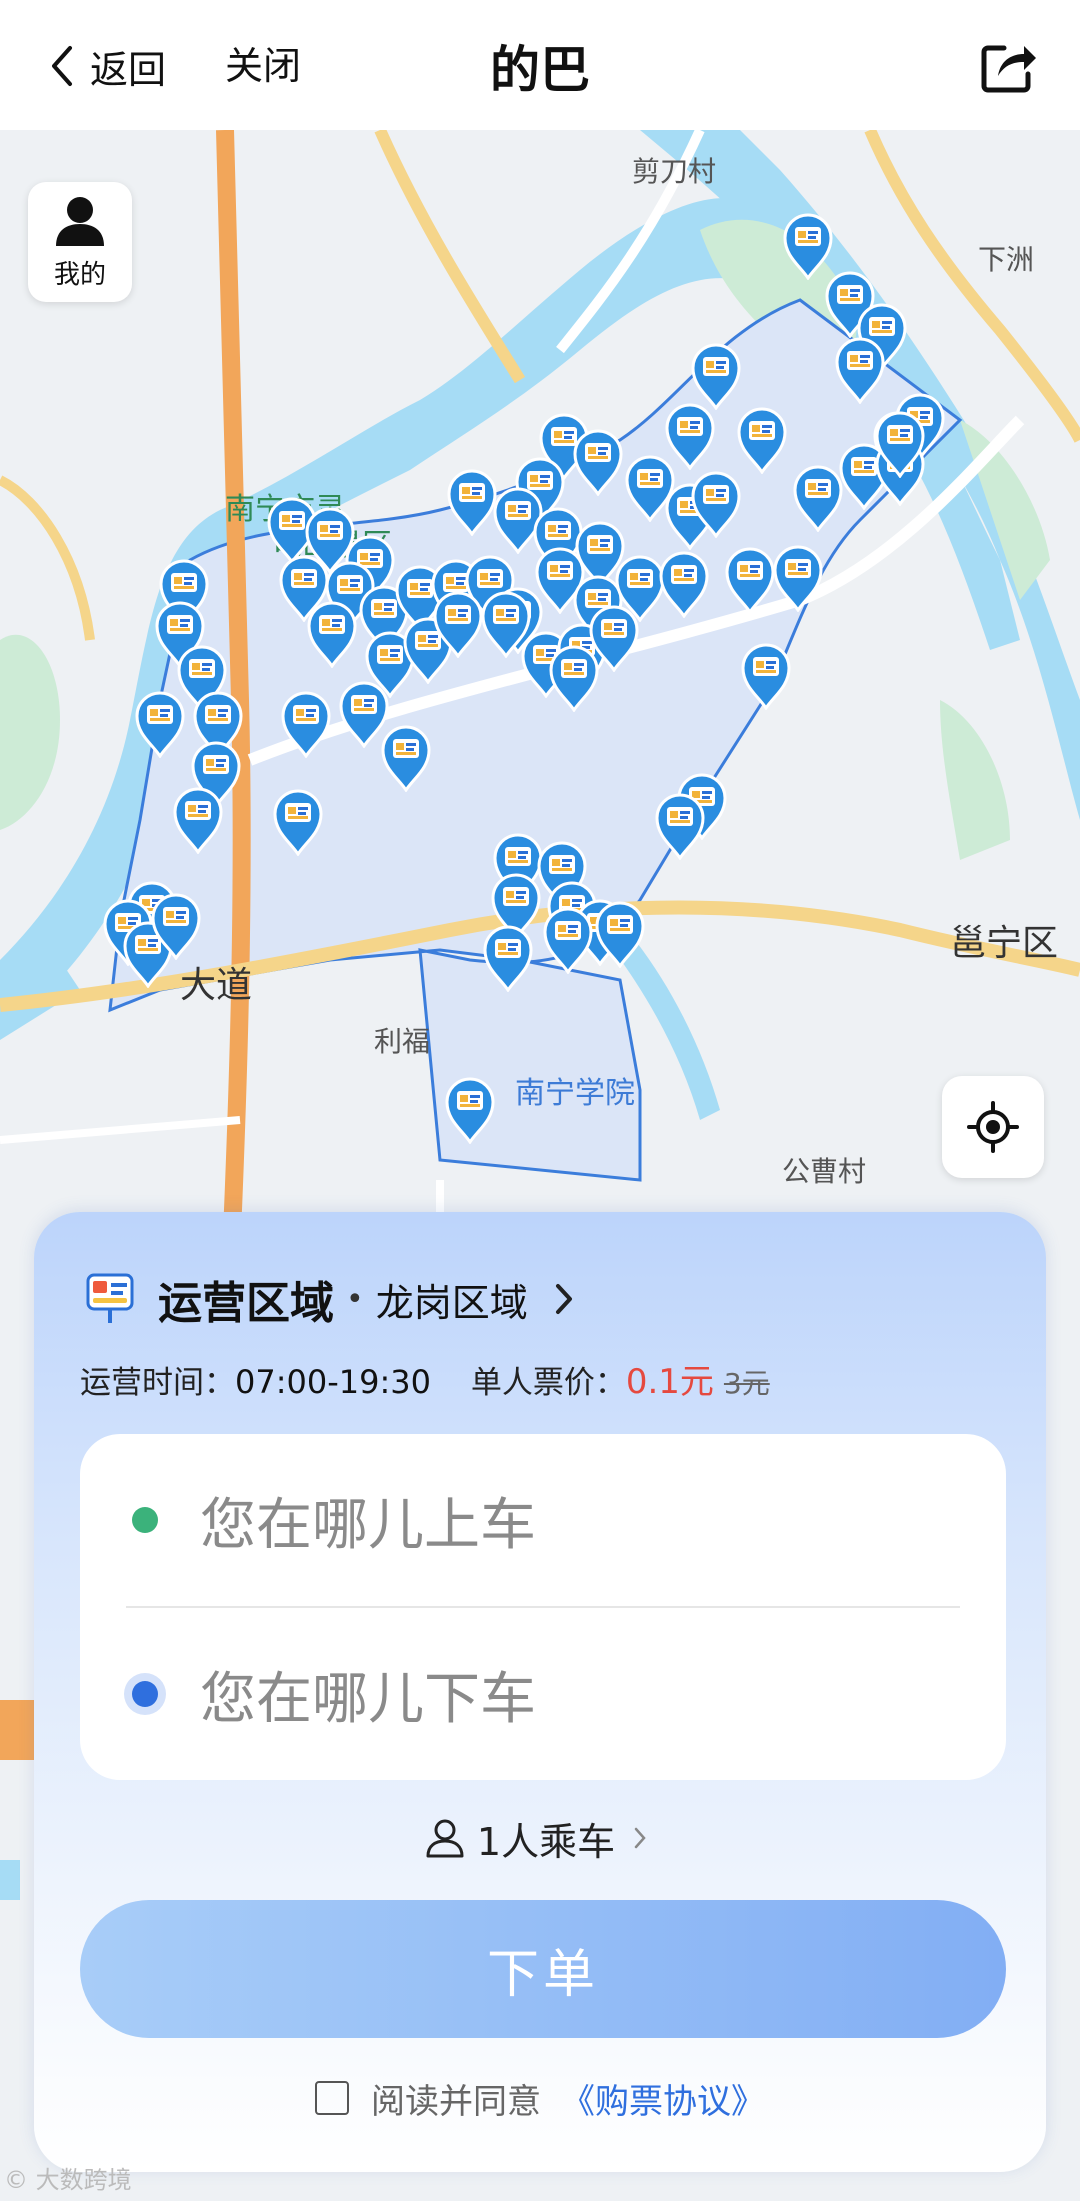 This screenshot has height=2201, width=1080. I want to click on crosshair-icon, so click(993, 1127).